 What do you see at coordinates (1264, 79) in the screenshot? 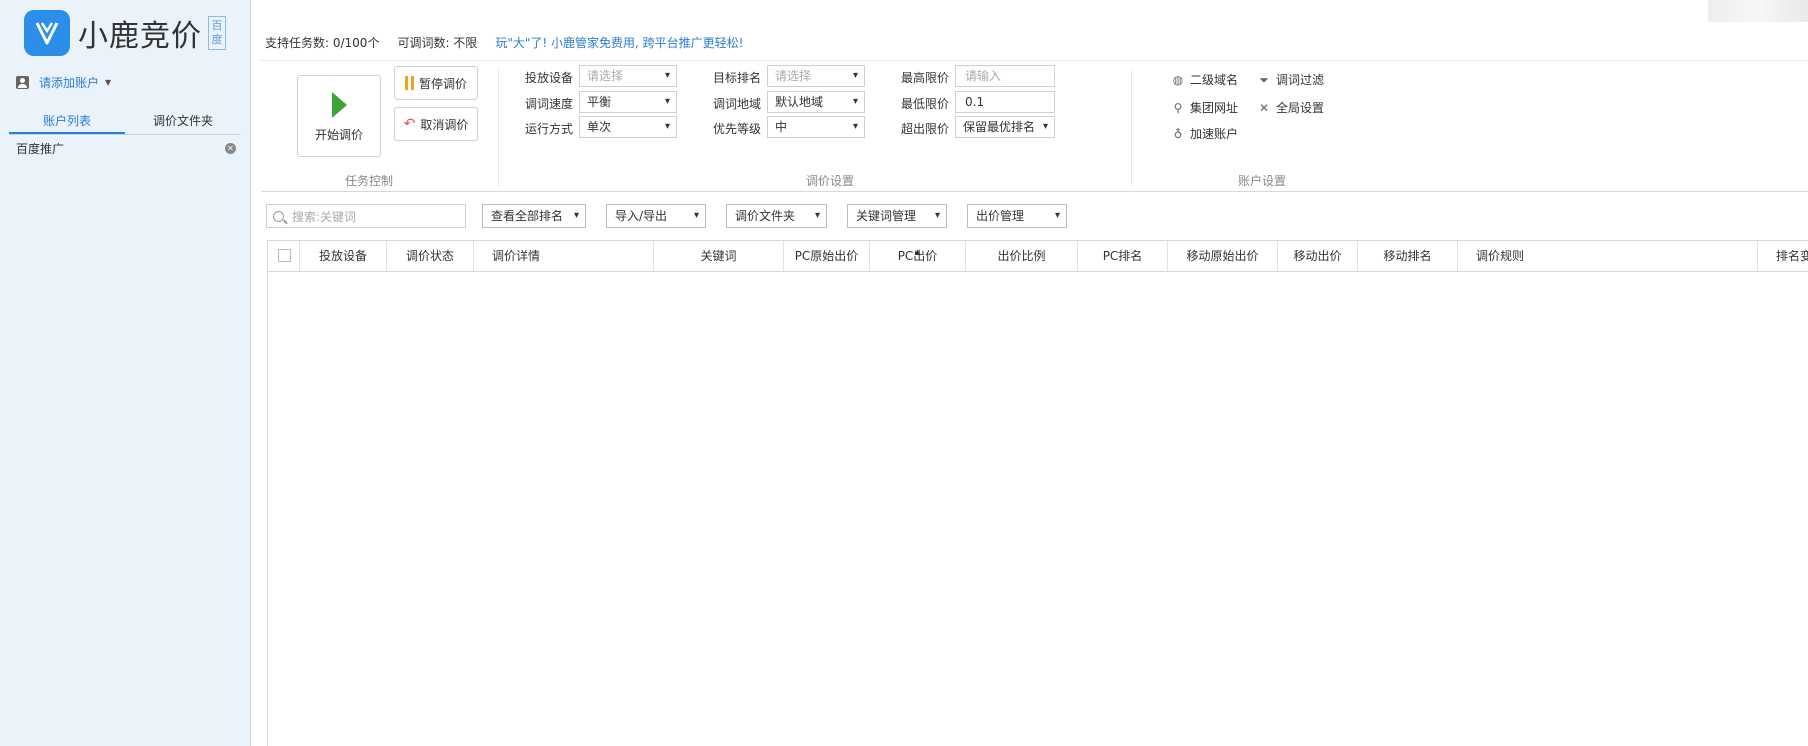
I see `filter-icon: ⏷` at bounding box center [1264, 79].